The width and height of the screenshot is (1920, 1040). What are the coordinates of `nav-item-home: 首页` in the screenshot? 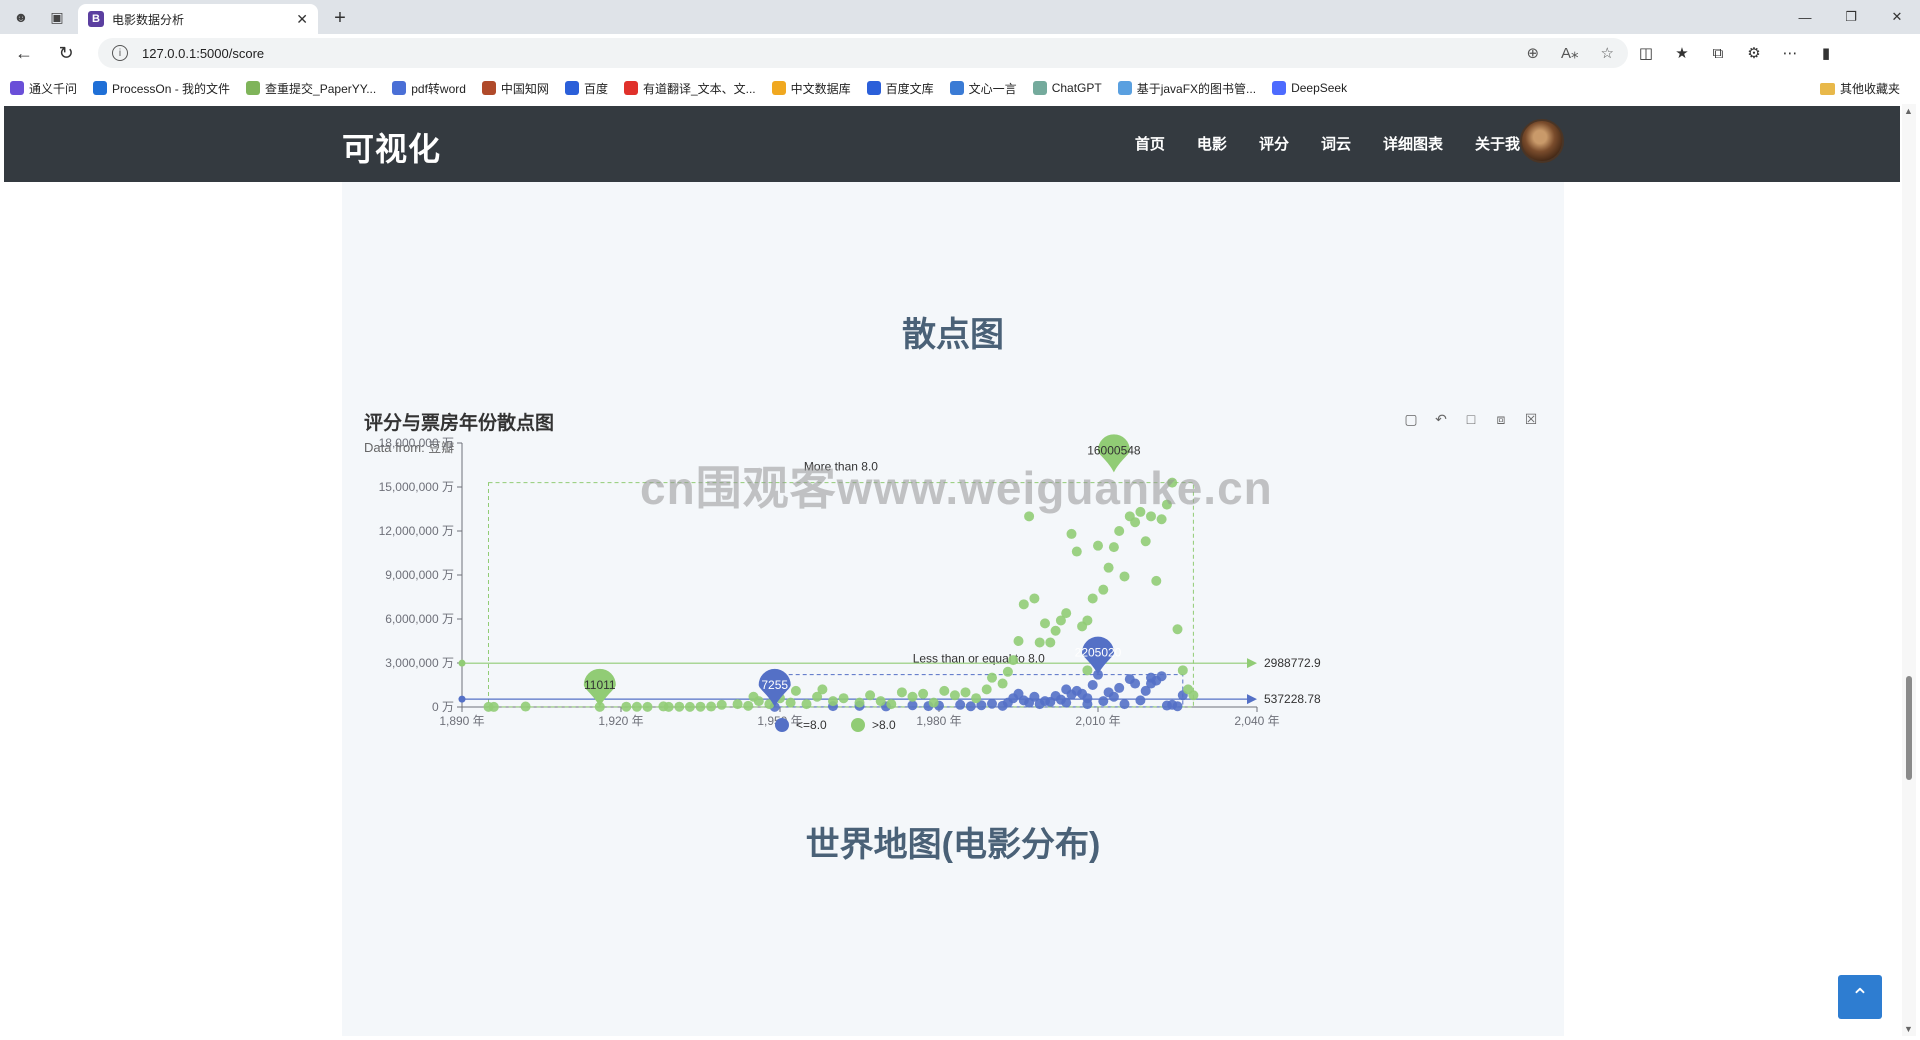 It's located at (1150, 143).